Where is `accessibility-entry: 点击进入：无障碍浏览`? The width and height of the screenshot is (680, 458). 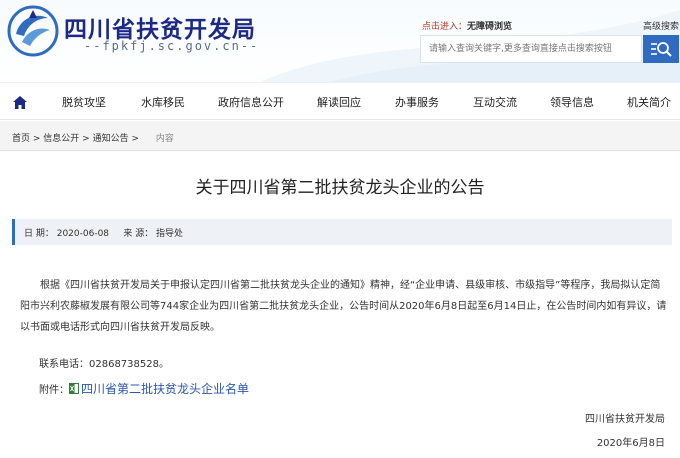 accessibility-entry: 点击进入：无障碍浏览 is located at coordinates (467, 25).